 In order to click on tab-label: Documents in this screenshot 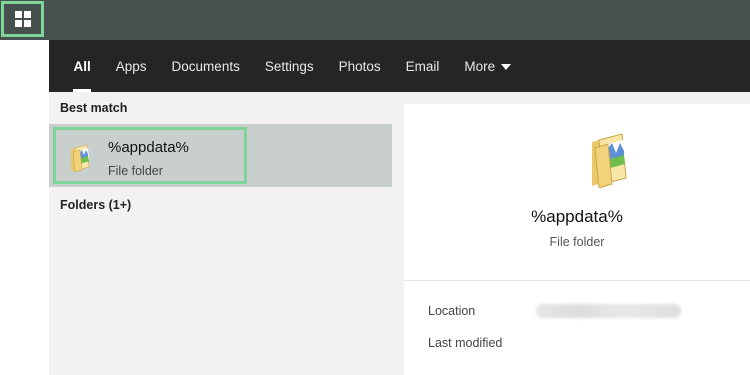, I will do `click(205, 66)`.